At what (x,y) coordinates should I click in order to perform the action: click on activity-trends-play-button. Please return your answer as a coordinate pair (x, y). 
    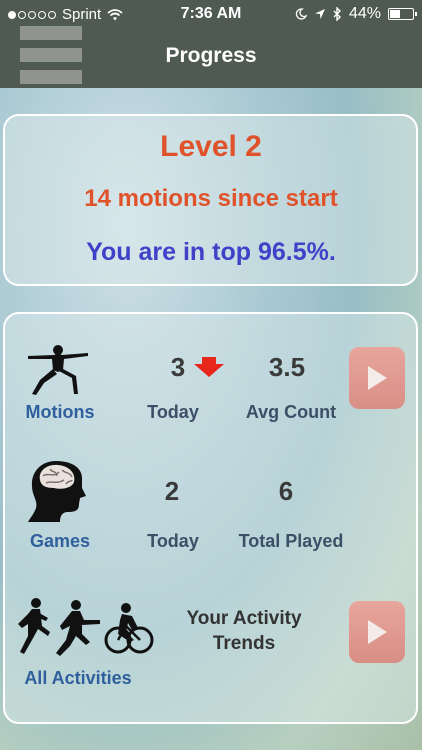
    Looking at the image, I should click on (377, 632).